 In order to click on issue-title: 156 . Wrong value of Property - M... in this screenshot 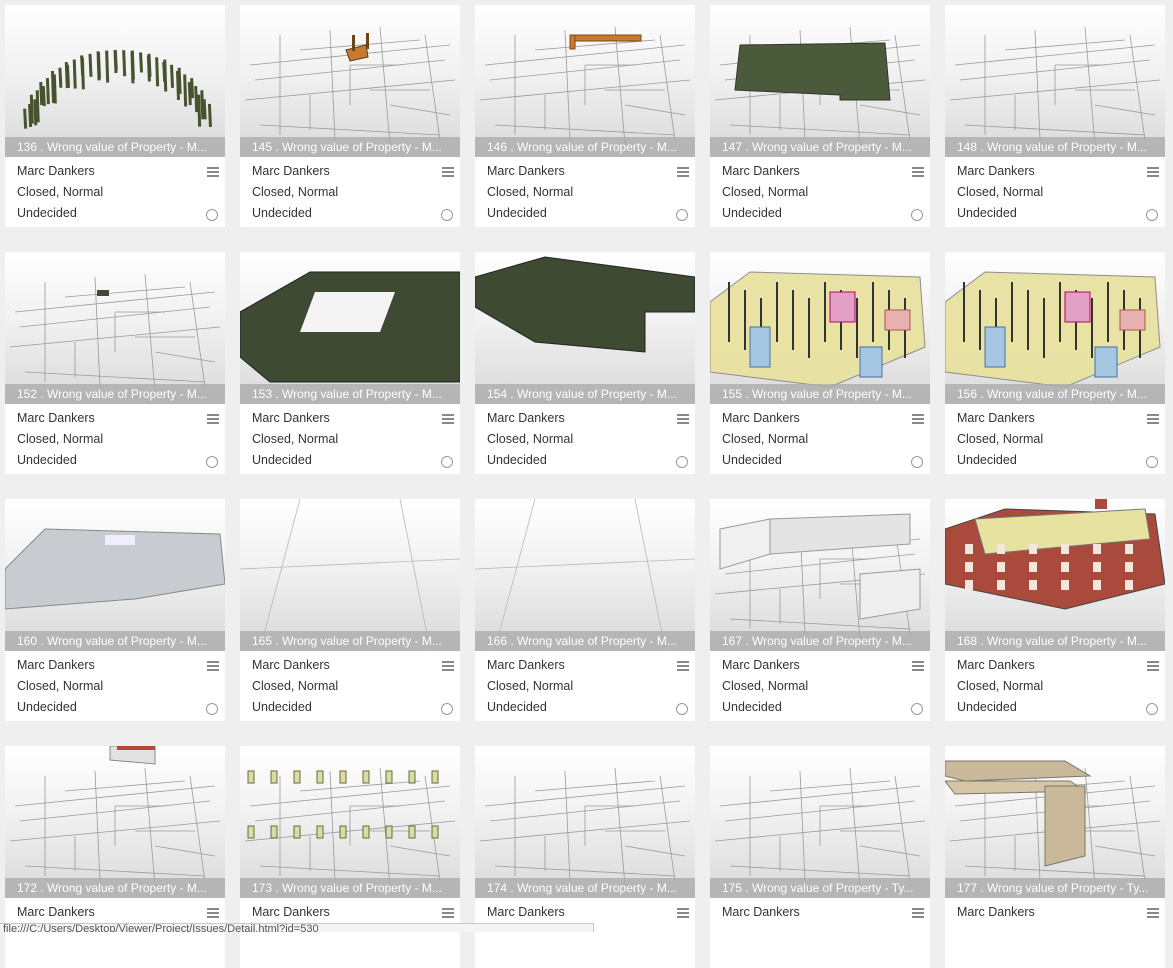, I will do `click(1055, 394)`.